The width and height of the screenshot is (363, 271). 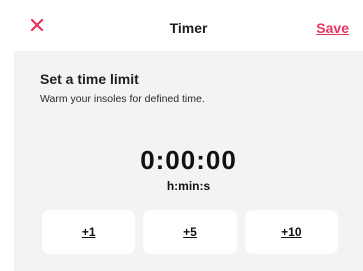 I want to click on section-subtitle: Warm your insoles for defined time., so click(x=122, y=99).